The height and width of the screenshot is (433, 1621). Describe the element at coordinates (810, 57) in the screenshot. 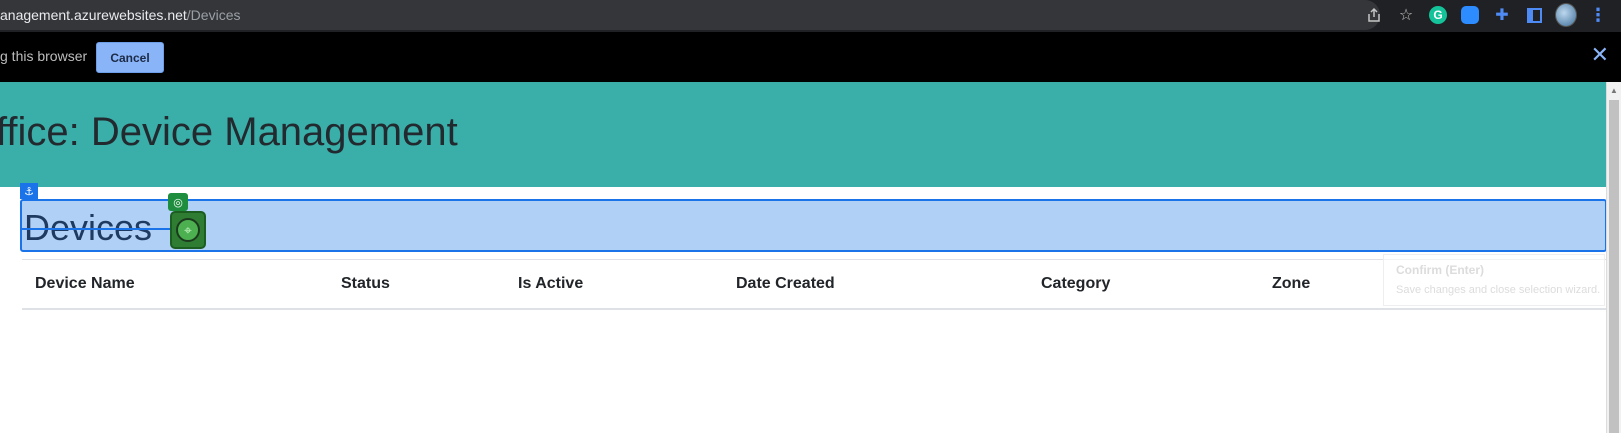

I see `capture-notification-bar: g this browser Cancel ✕` at that location.